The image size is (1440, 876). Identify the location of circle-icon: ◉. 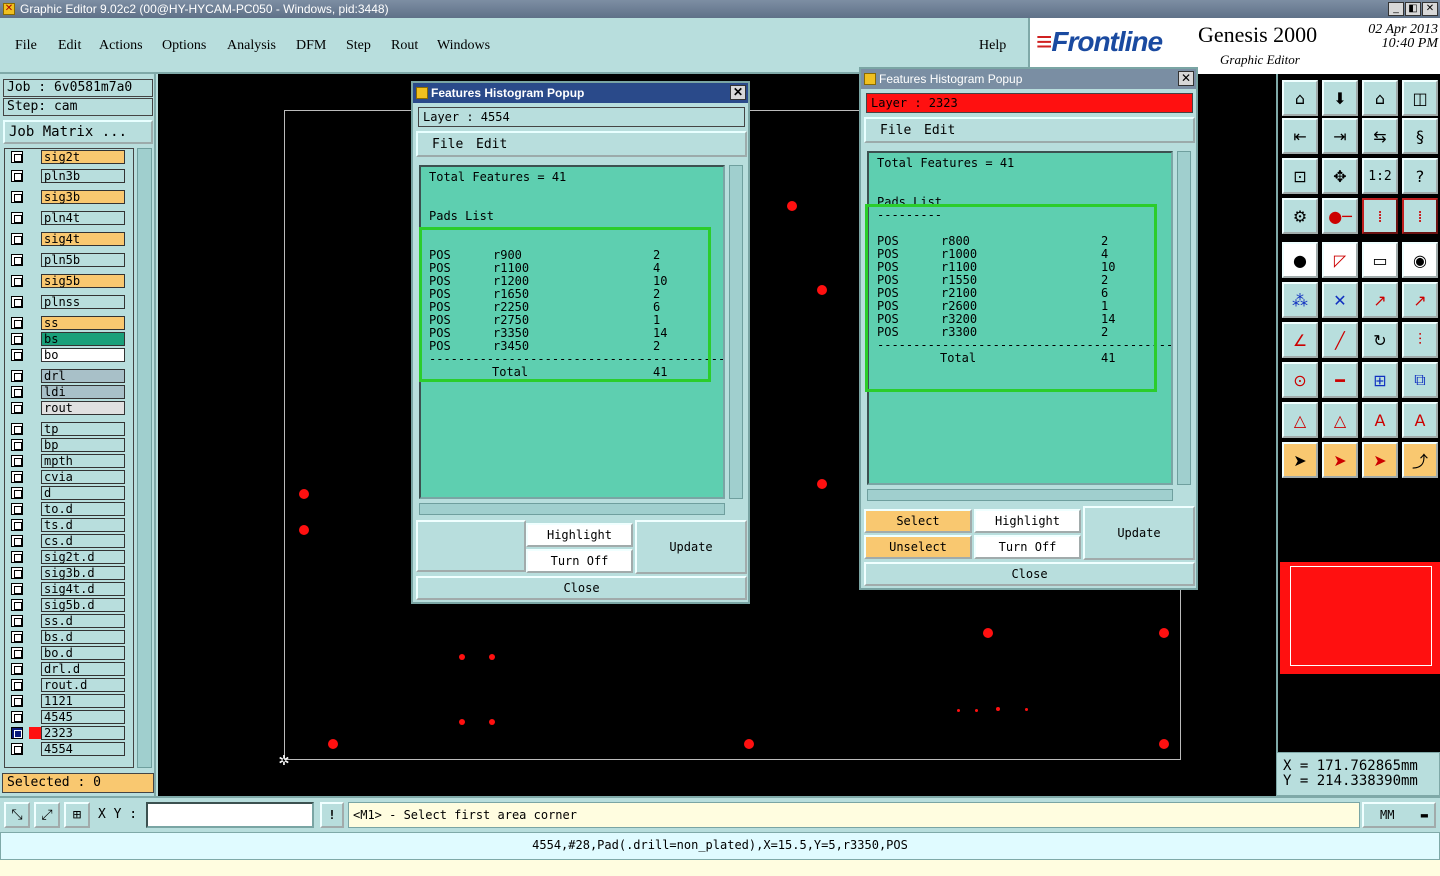
(1420, 260).